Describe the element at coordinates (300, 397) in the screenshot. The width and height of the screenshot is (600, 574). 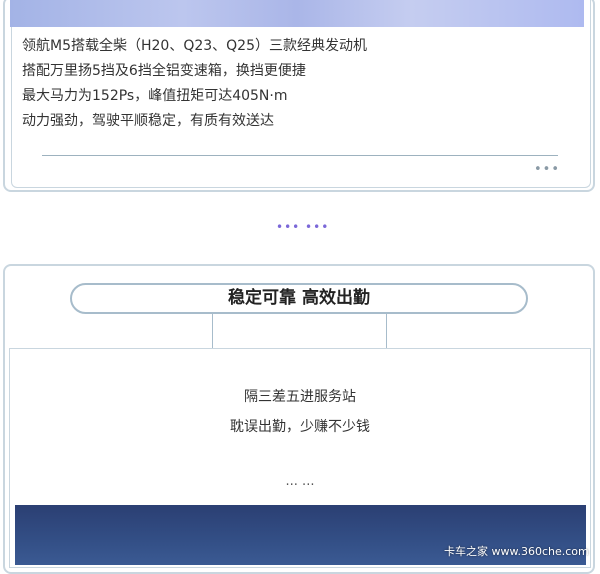
I see `reliability-line: 隔三差五进服务站` at that location.